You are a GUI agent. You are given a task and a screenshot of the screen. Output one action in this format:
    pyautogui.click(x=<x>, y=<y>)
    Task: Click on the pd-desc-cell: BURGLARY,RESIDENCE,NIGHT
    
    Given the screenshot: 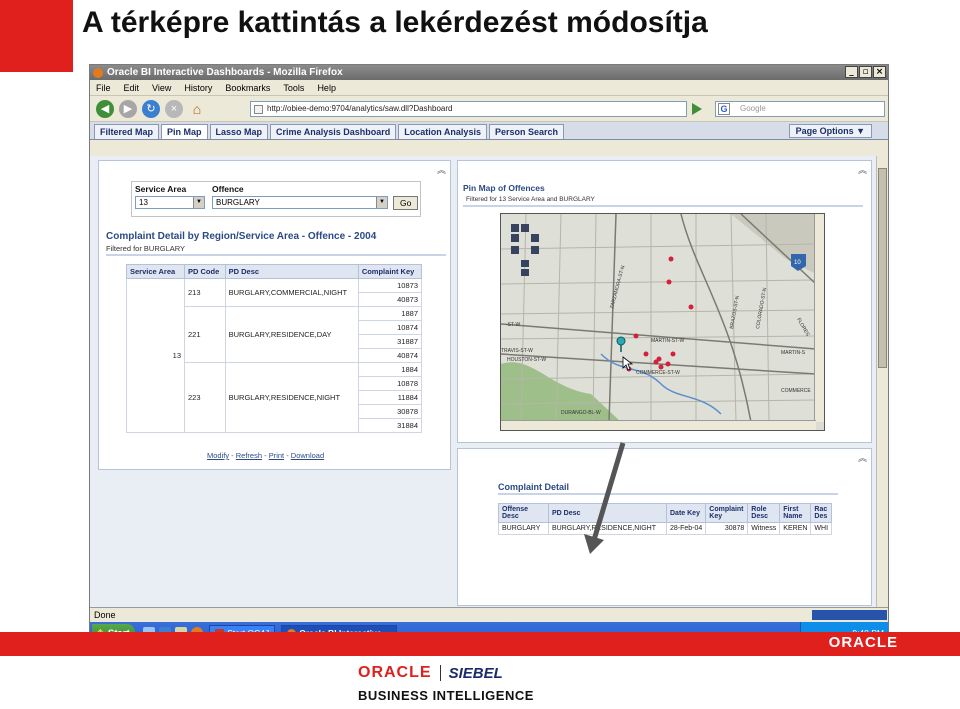 What is the action you would take?
    pyautogui.click(x=291, y=397)
    